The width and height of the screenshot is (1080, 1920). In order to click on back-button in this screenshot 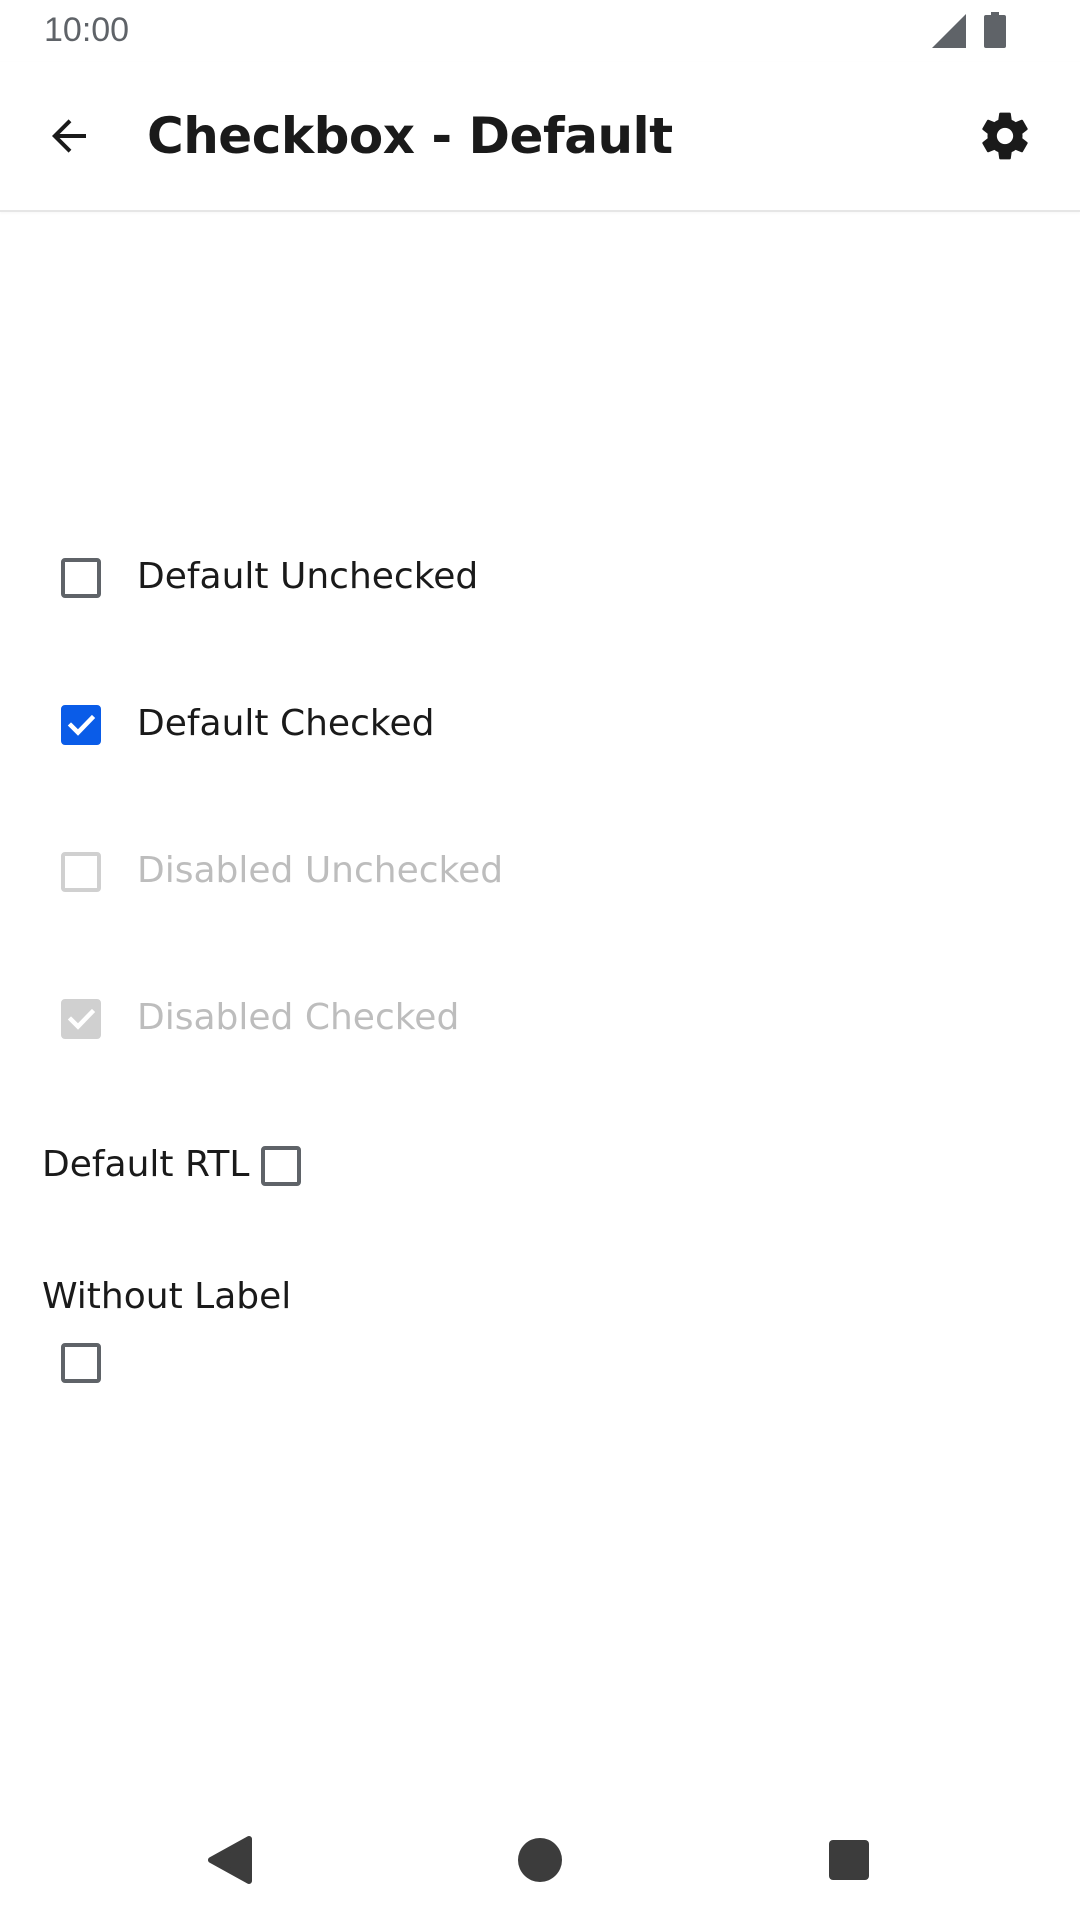, I will do `click(70, 136)`.